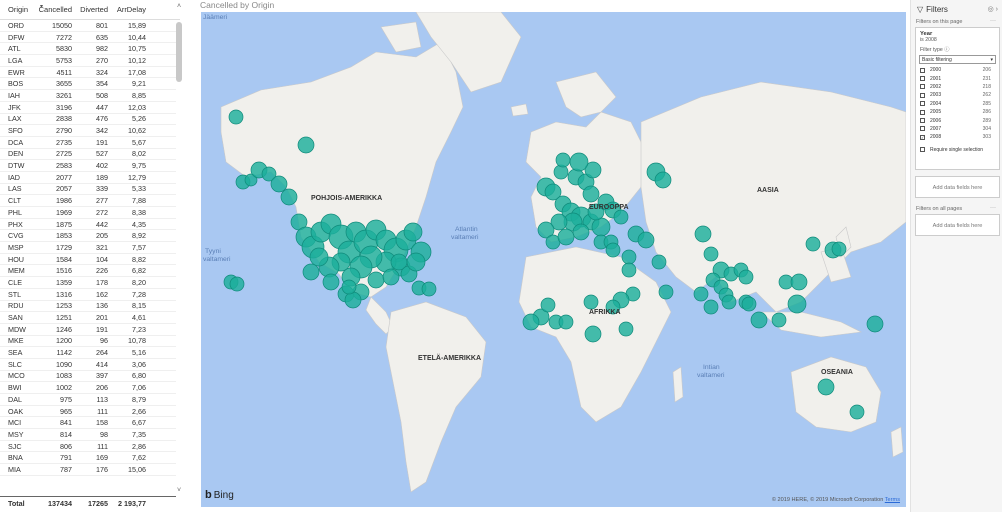 The height and width of the screenshot is (512, 1002). I want to click on table-row: BNA 791 169 7,62, so click(88, 458).